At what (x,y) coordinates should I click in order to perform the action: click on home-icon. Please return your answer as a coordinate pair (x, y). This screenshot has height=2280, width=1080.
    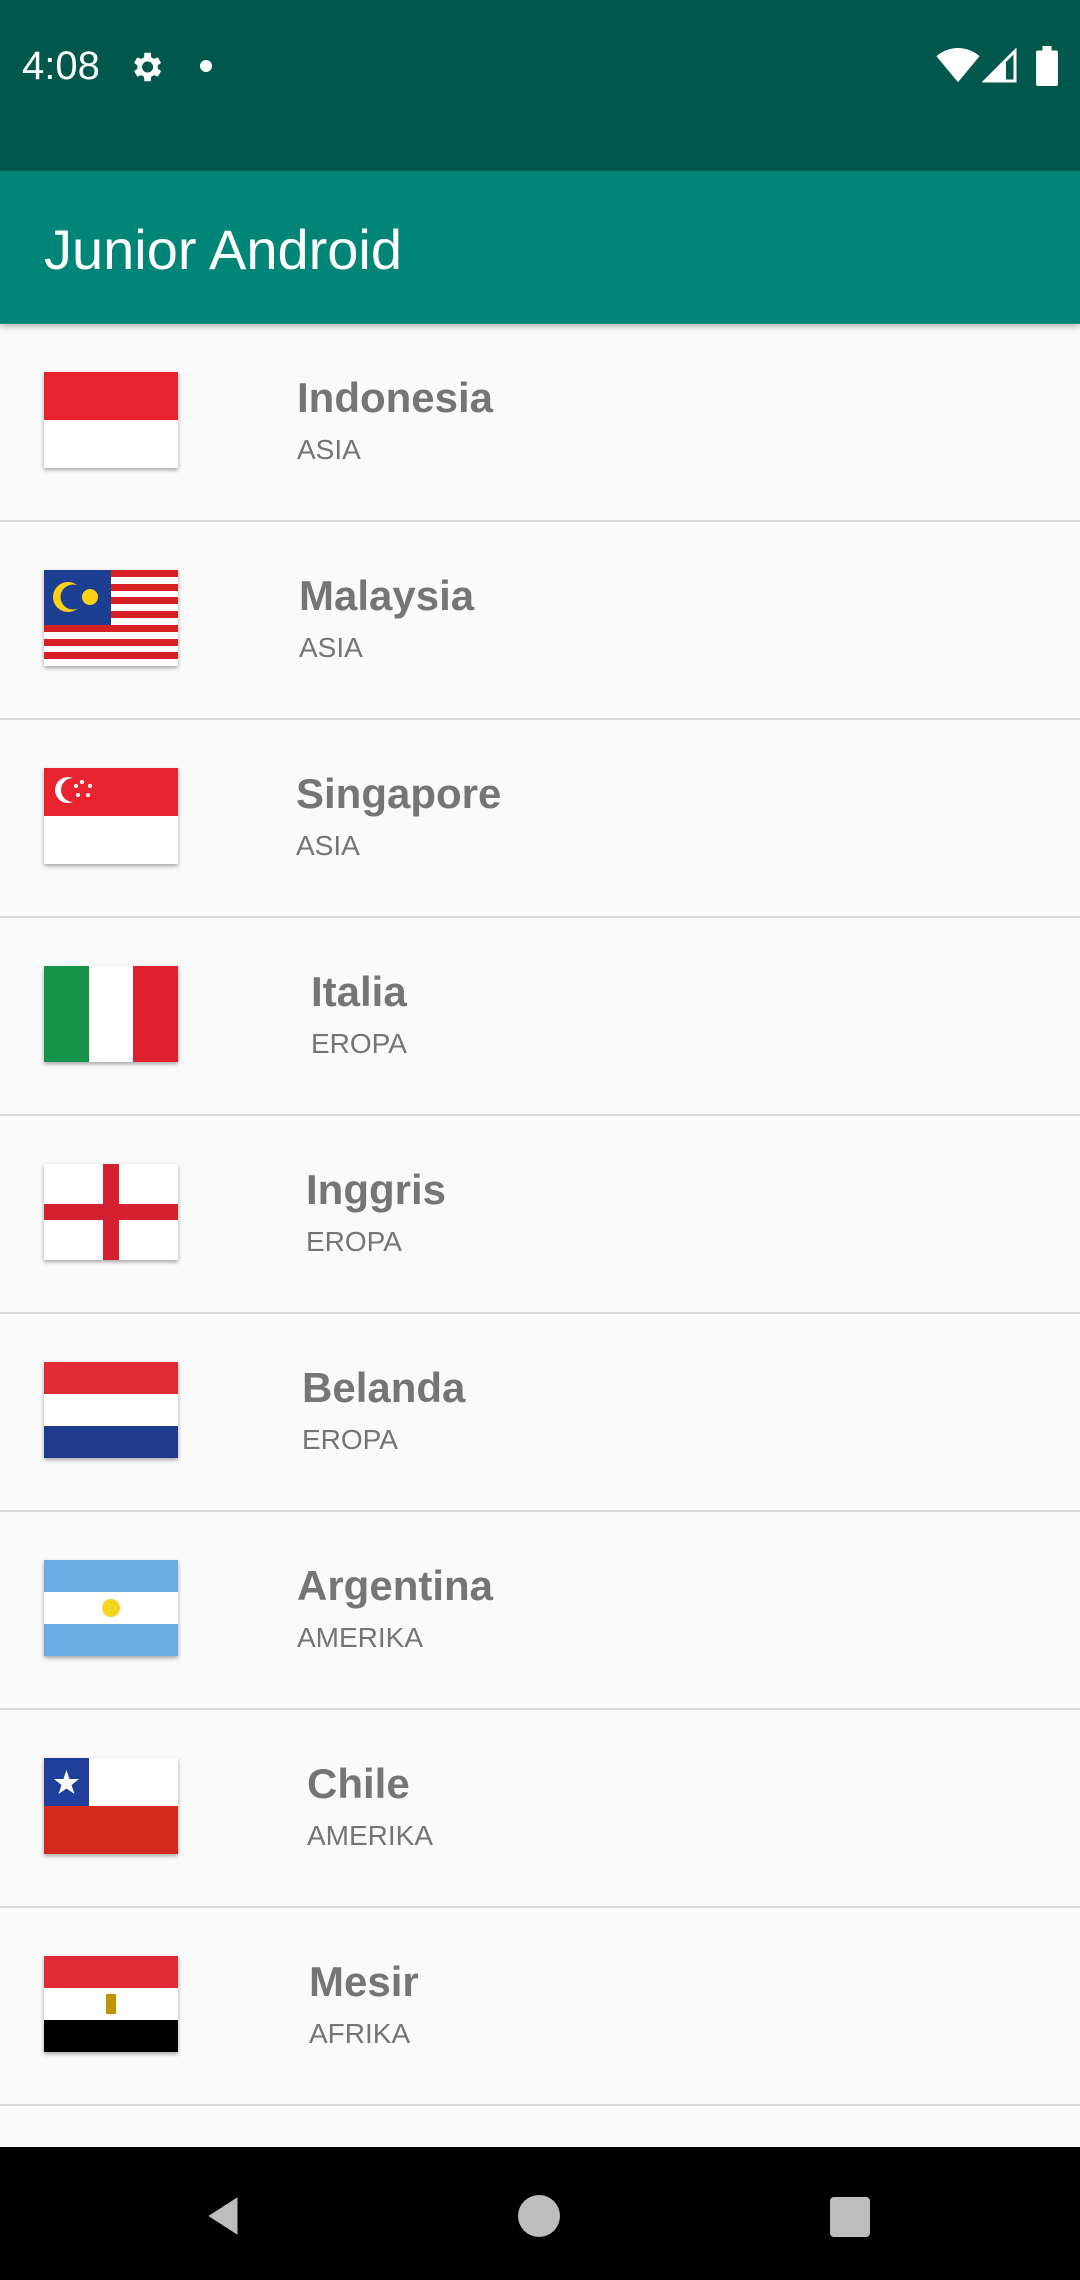
    Looking at the image, I should click on (539, 2216).